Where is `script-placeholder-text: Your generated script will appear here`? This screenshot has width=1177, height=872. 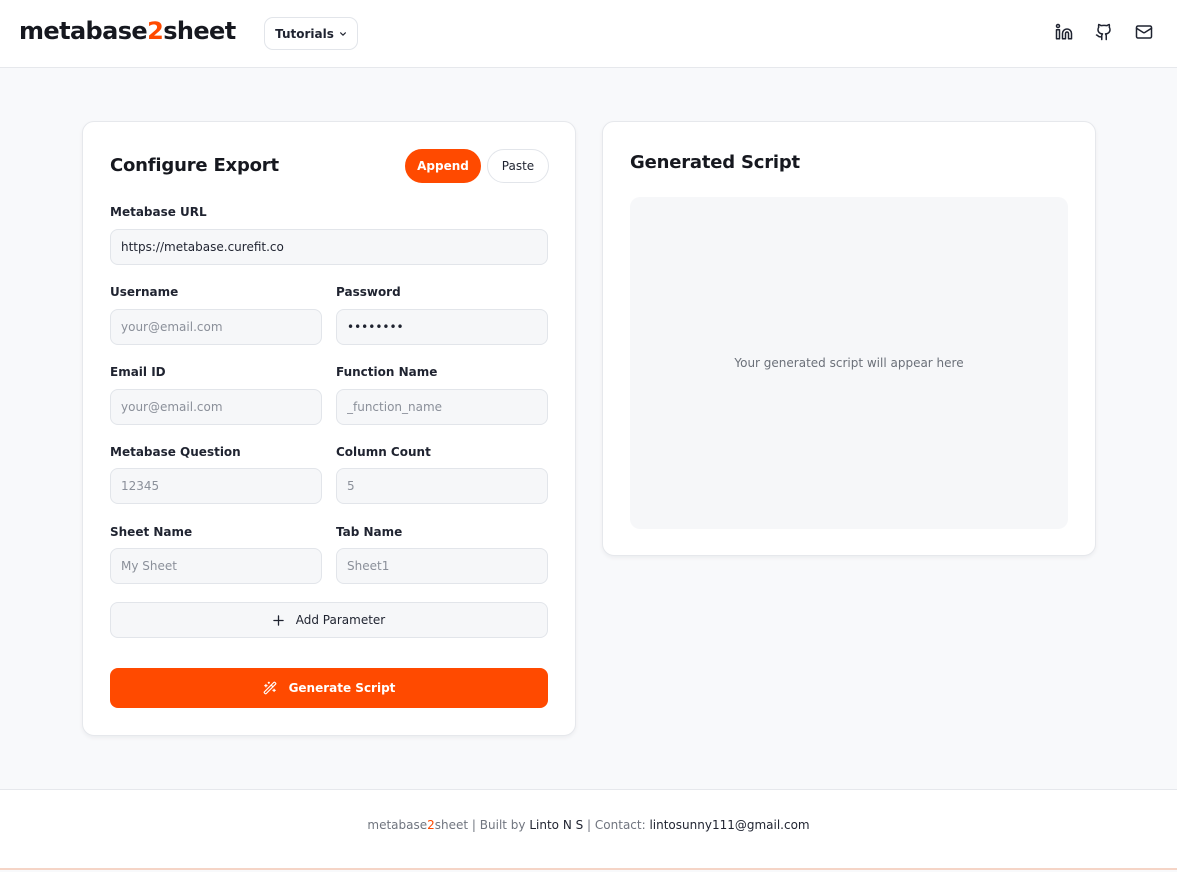 script-placeholder-text: Your generated script will appear here is located at coordinates (849, 363).